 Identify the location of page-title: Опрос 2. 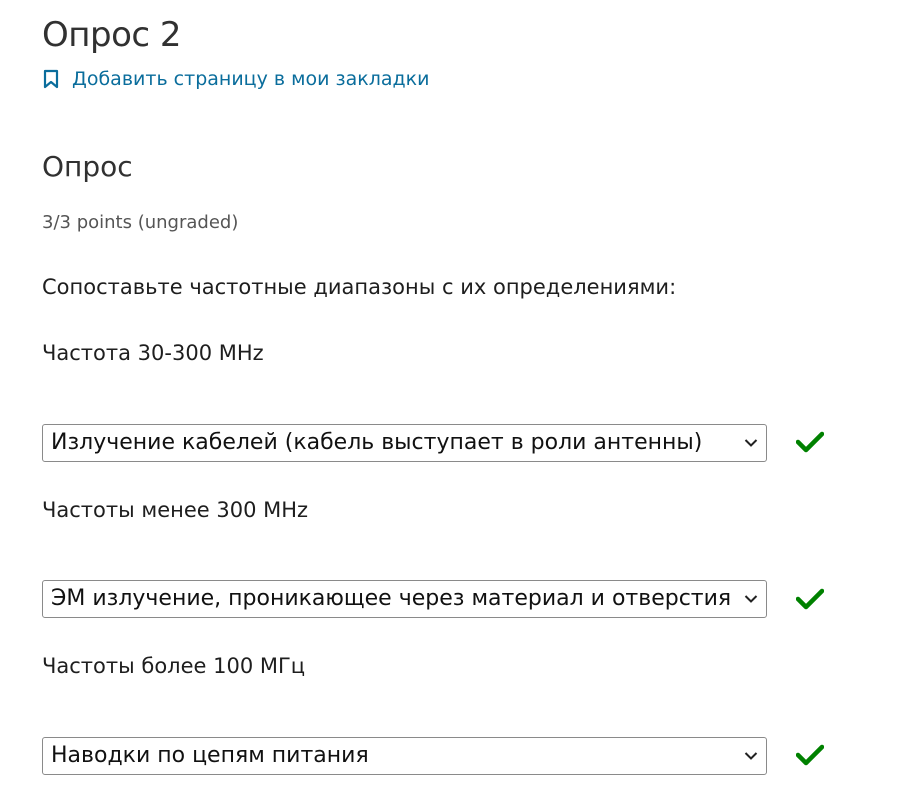
(112, 35).